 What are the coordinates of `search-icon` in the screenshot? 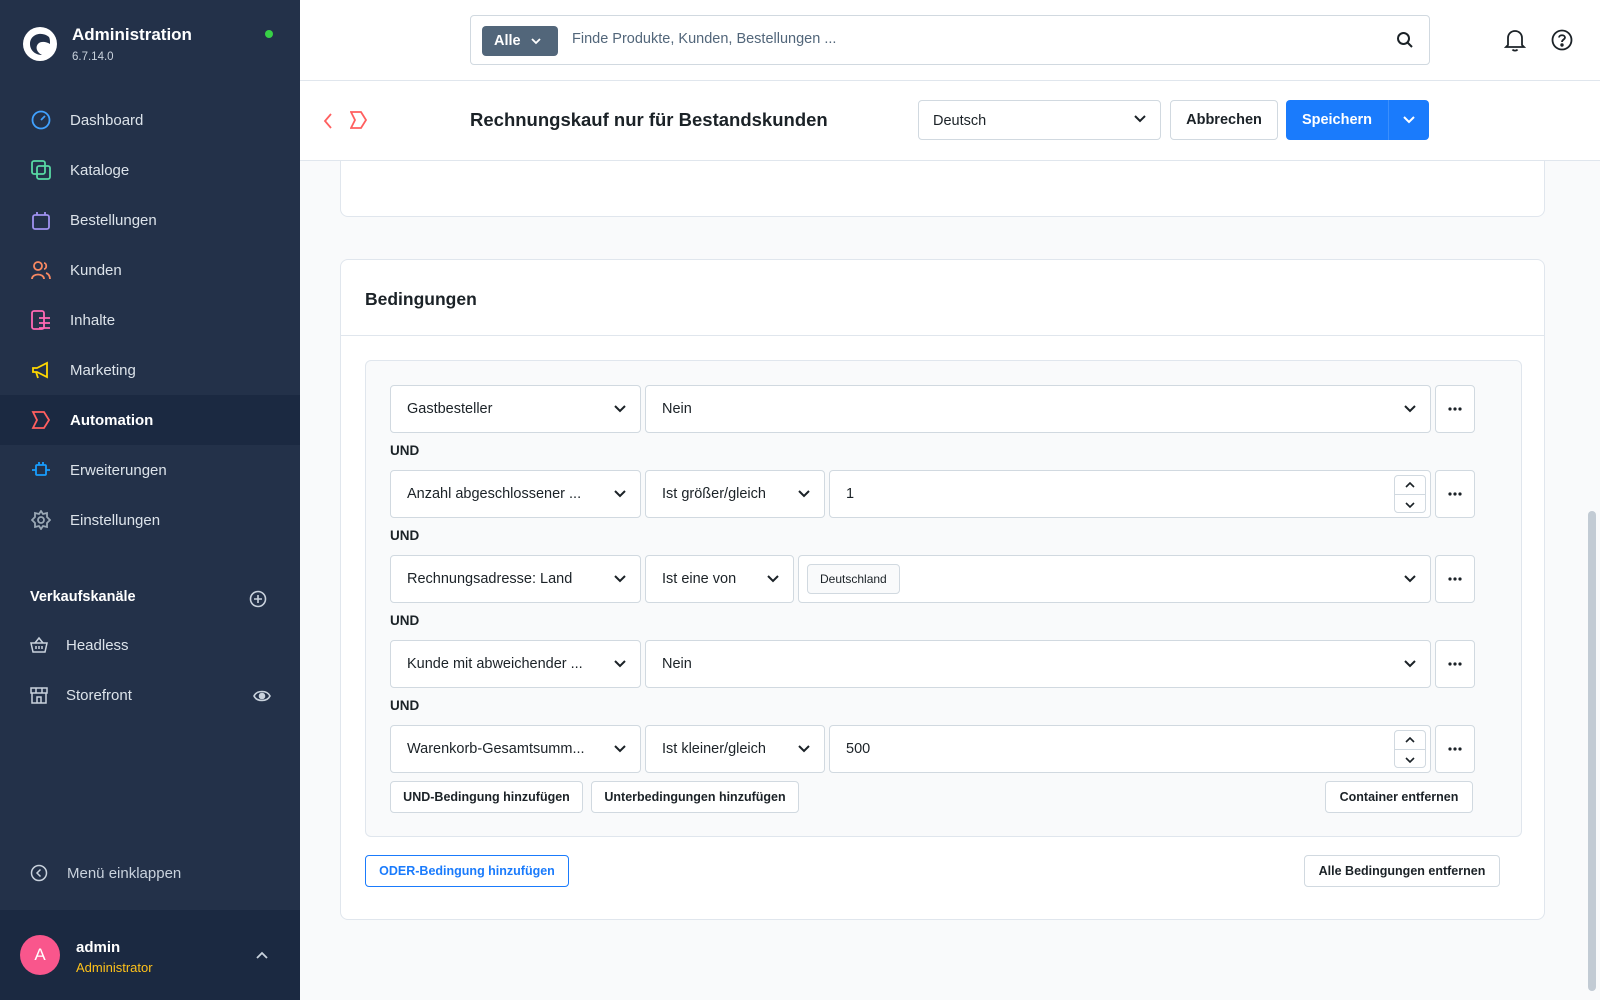 It's located at (1405, 40).